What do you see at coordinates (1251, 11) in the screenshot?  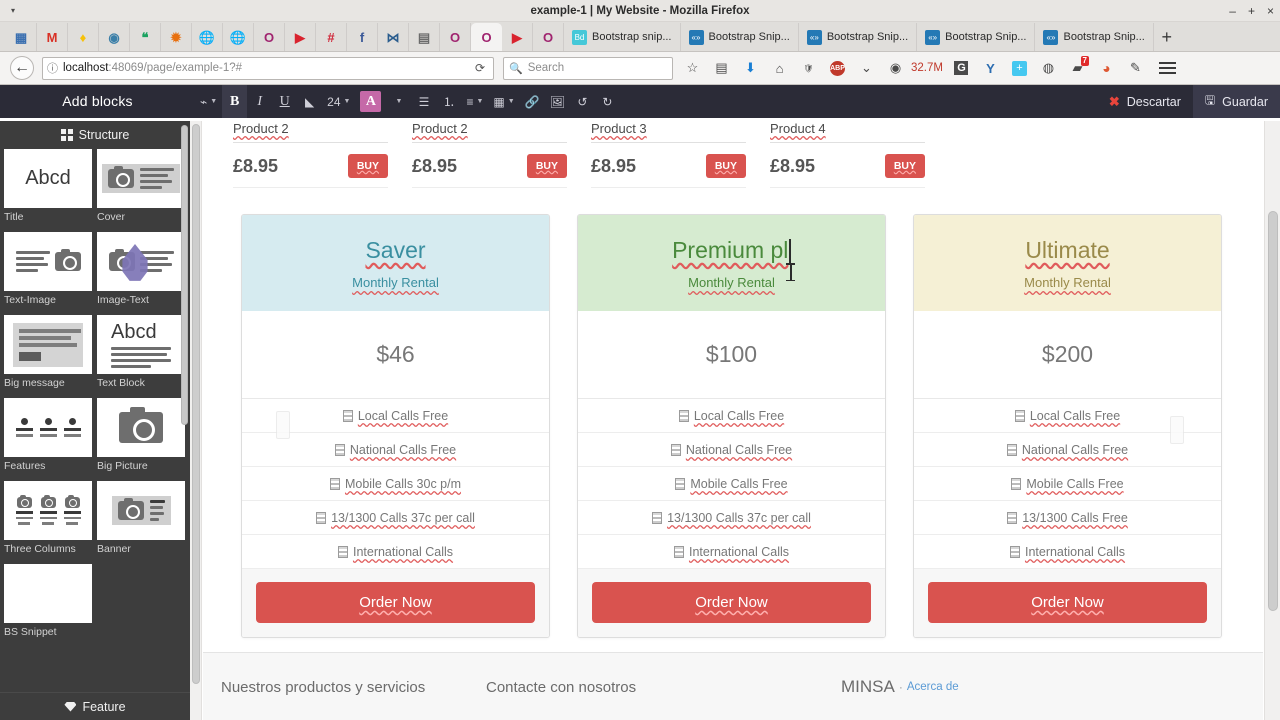 I see `maximize-button: +` at bounding box center [1251, 11].